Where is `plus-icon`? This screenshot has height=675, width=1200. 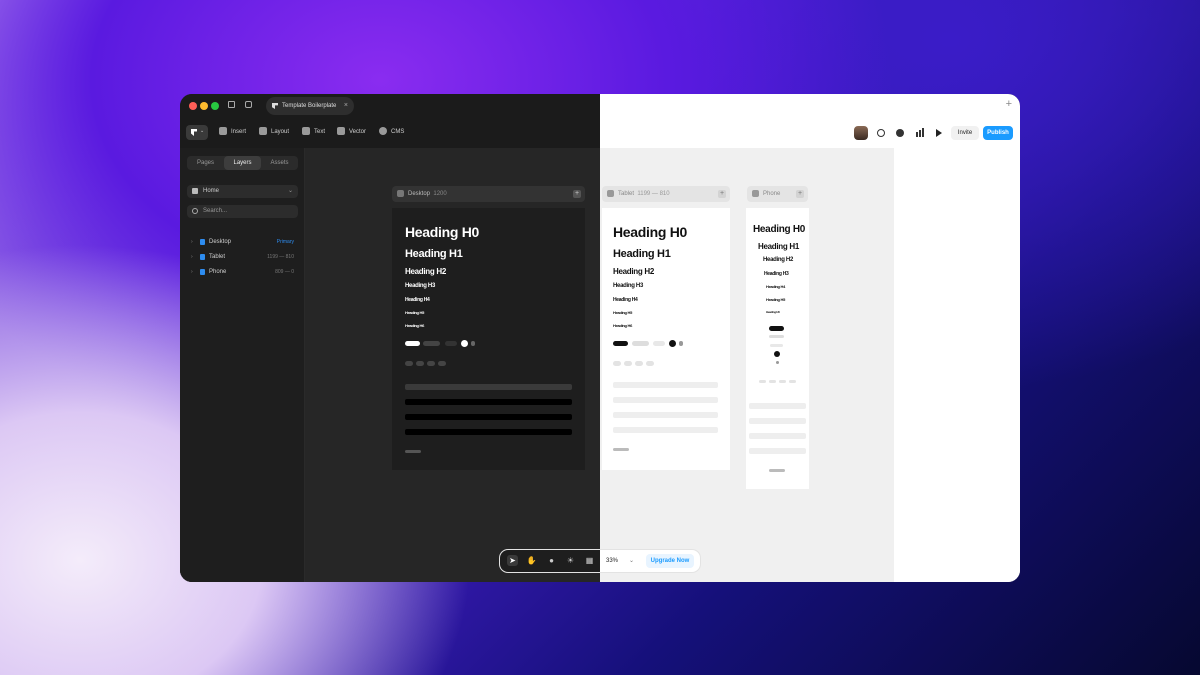 plus-icon is located at coordinates (777, 362).